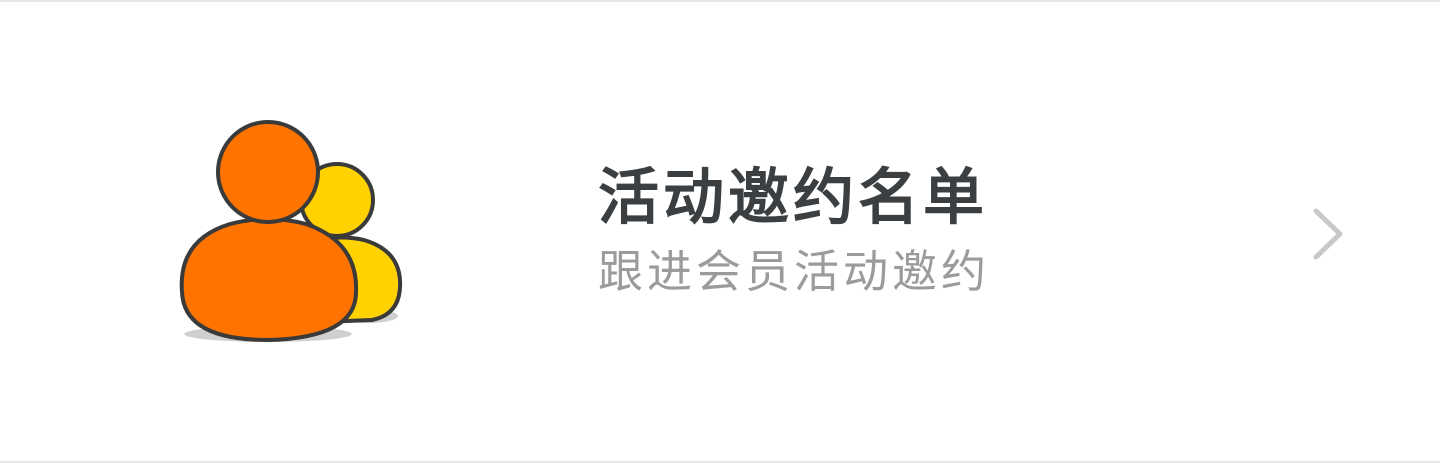 This screenshot has width=1440, height=463. Describe the element at coordinates (1328, 234) in the screenshot. I see `chevron-right-icon` at that location.